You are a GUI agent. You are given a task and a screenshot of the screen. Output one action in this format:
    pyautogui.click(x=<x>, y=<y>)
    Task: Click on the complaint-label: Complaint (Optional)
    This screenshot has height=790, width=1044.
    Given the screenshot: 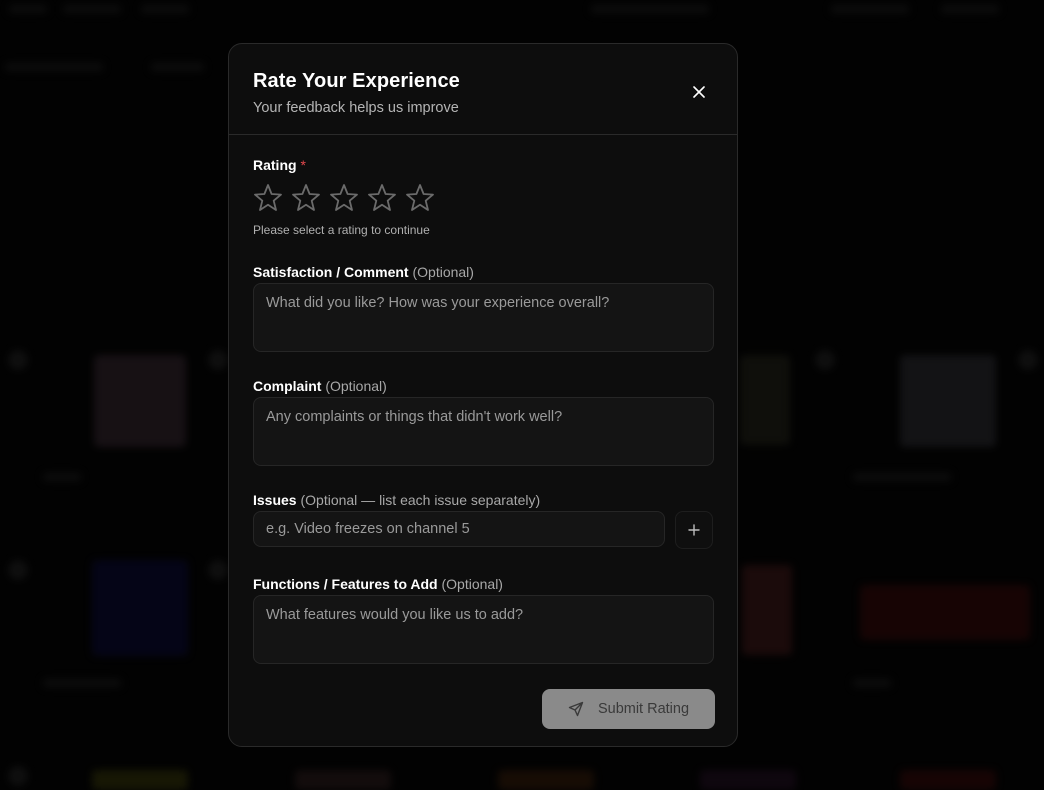 What is the action you would take?
    pyautogui.click(x=320, y=386)
    